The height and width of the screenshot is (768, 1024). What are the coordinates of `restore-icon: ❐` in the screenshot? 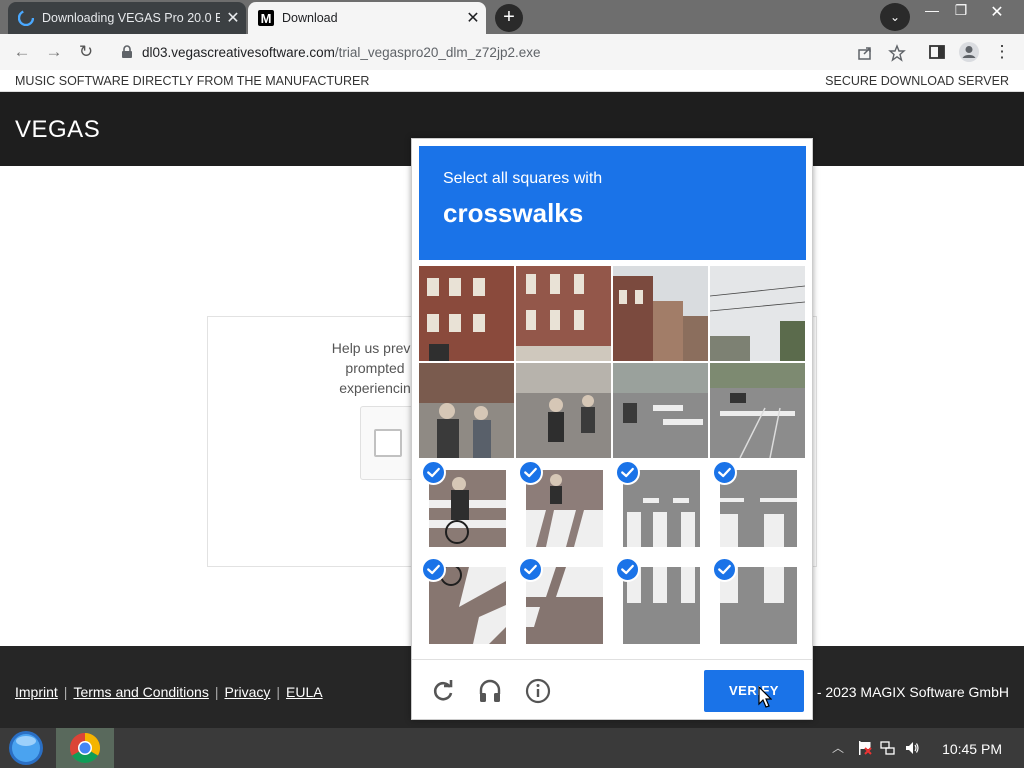 It's located at (961, 10).